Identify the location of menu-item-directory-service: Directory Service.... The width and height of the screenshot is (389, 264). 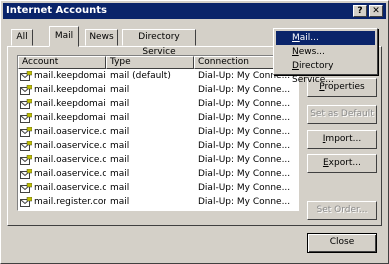
(325, 72).